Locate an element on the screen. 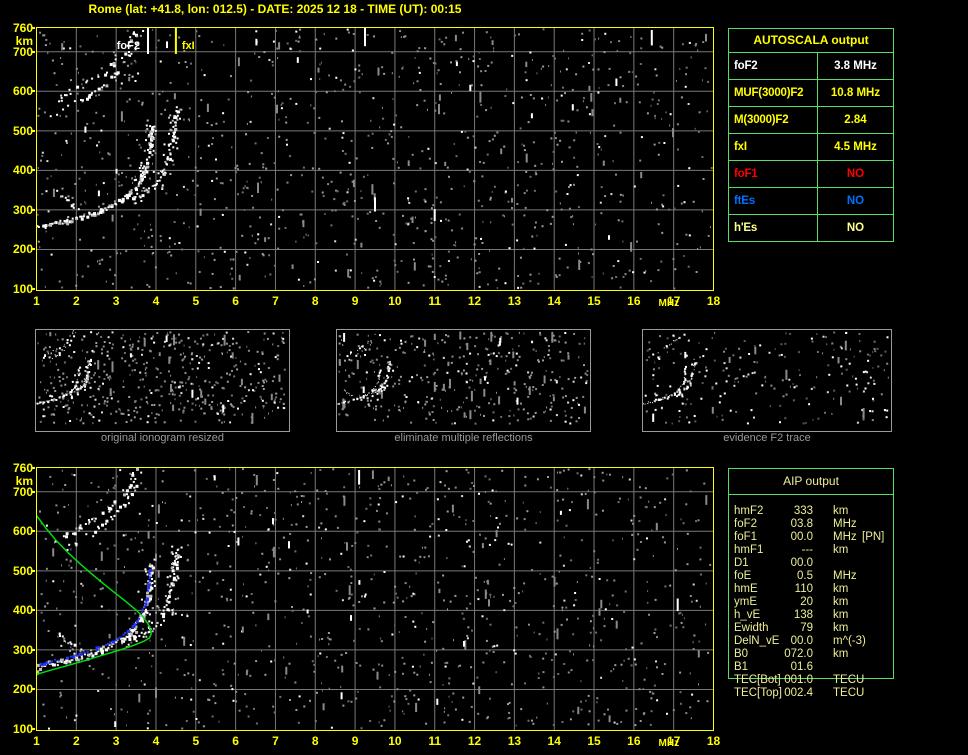 This screenshot has height=755, width=968. x-tick-label-bottom-11: 11 is located at coordinates (435, 741).